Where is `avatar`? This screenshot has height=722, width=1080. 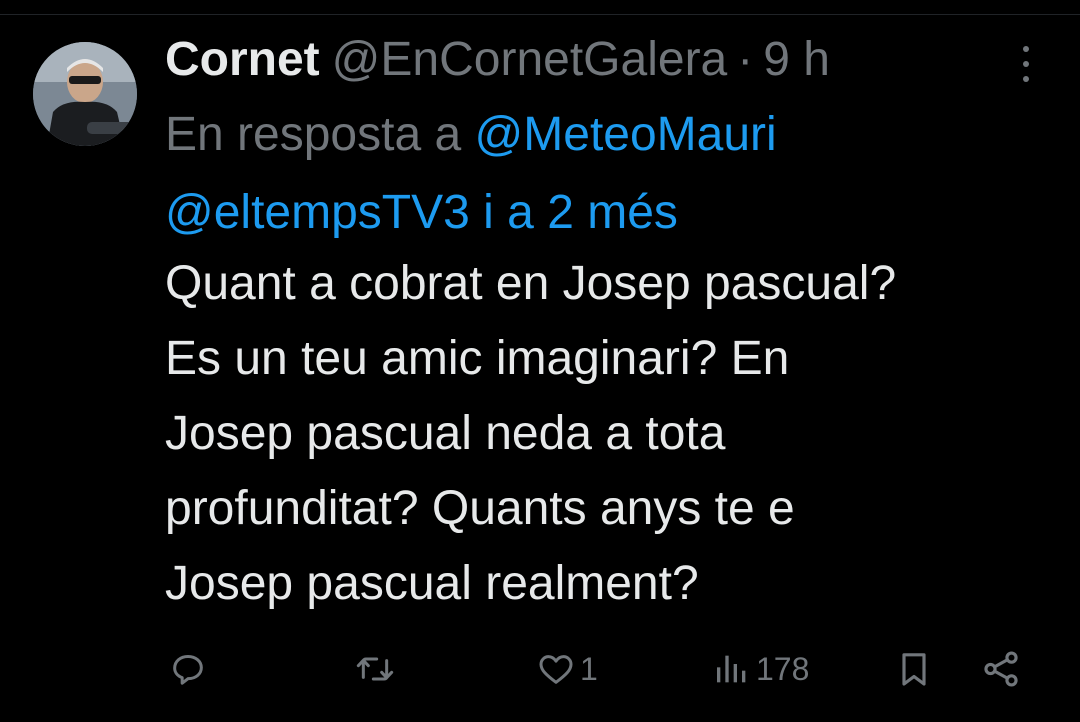 avatar is located at coordinates (85, 94).